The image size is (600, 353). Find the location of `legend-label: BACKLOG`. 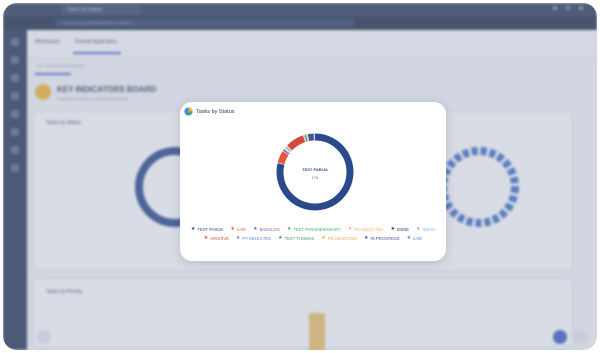

legend-label: BACKLOG is located at coordinates (269, 229).